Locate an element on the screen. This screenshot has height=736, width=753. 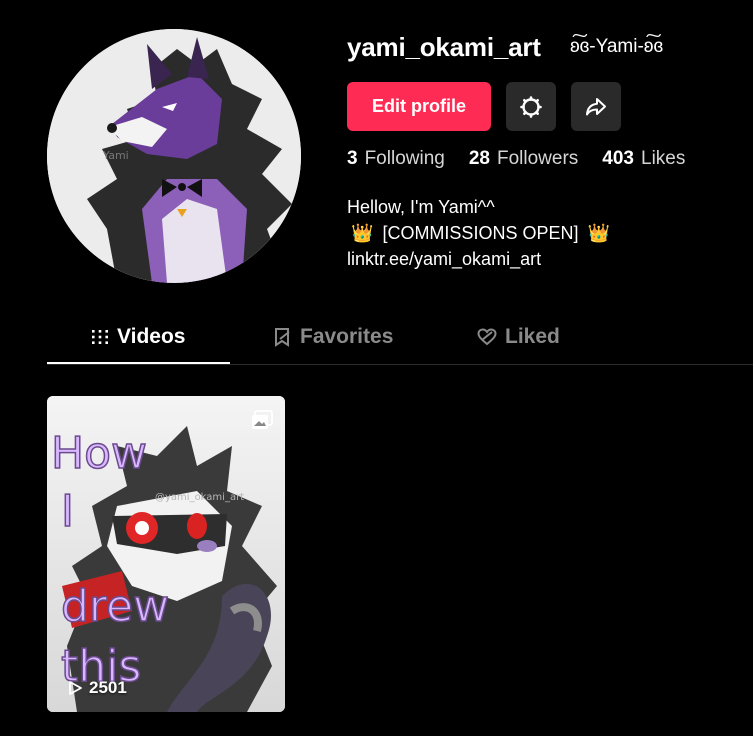
overlay-text-word-3: drew is located at coordinates (115, 606).